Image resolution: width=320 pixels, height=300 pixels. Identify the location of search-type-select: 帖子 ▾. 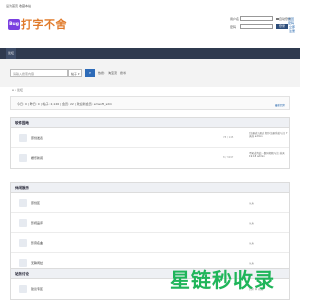
(75, 73).